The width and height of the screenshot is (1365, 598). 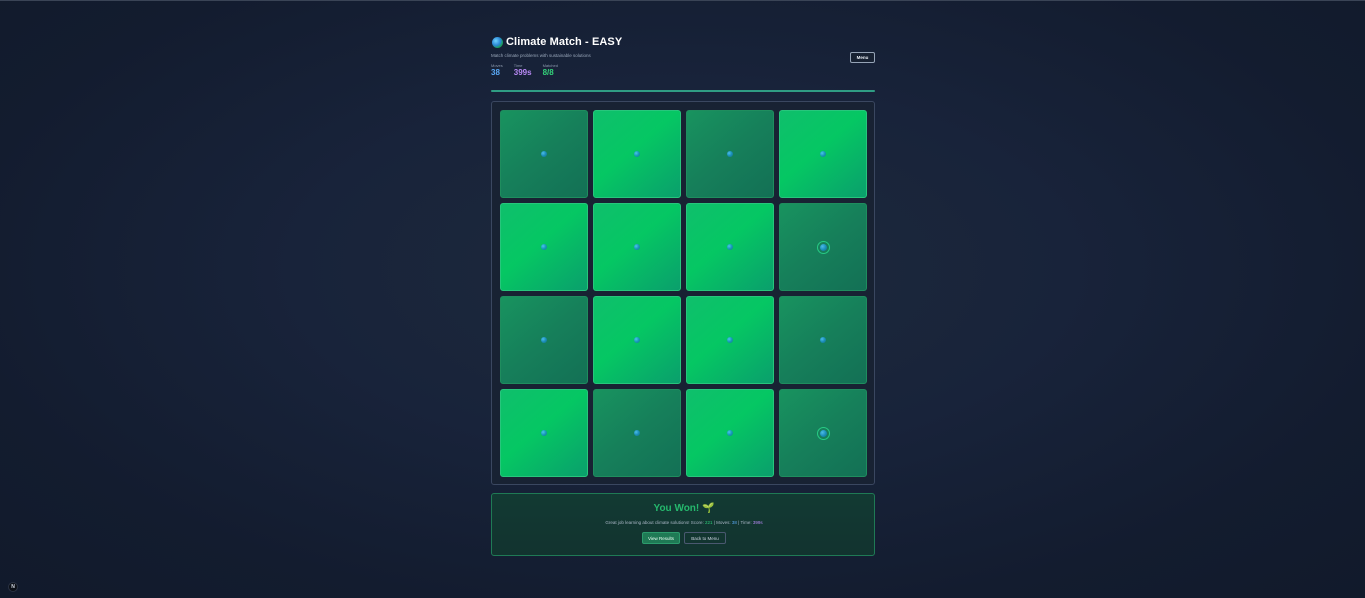 What do you see at coordinates (705, 538) in the screenshot?
I see `back-to-menu-button: Back to Menu` at bounding box center [705, 538].